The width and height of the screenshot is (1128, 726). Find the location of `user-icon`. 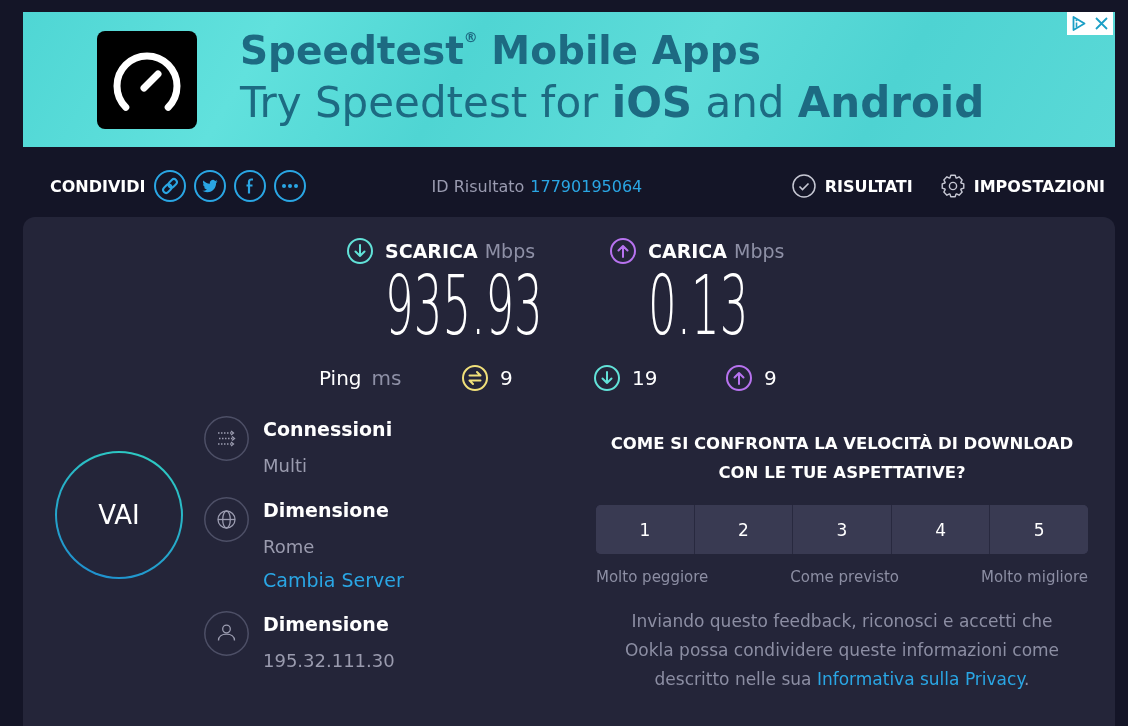

user-icon is located at coordinates (226, 633).